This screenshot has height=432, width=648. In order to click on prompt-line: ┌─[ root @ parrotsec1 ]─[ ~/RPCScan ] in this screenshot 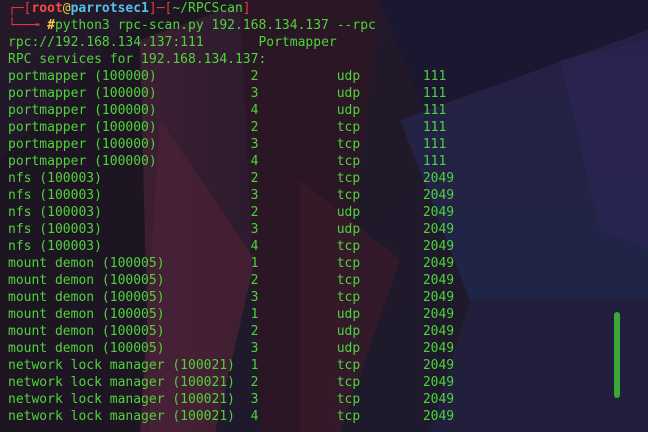, I will do `click(129, 8)`.